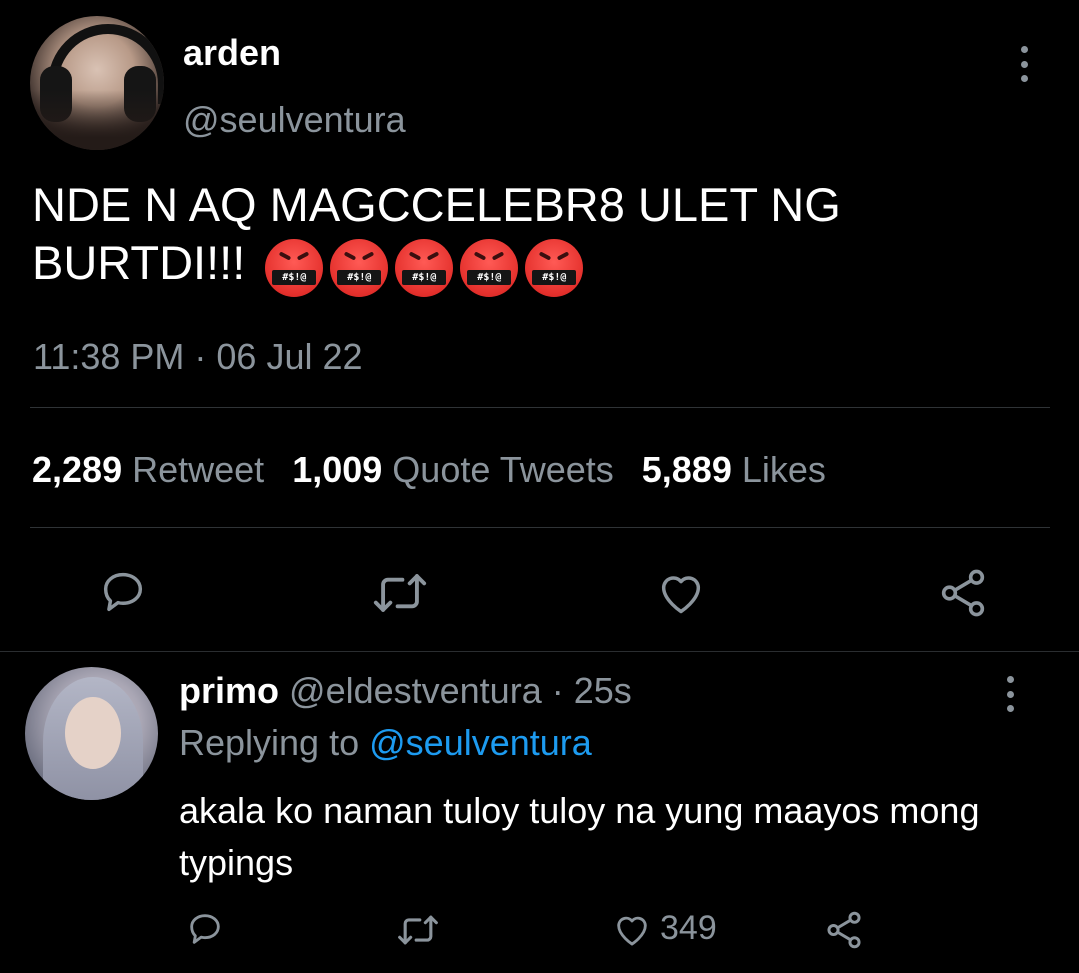 Image resolution: width=1079 pixels, height=973 pixels. I want to click on reply-header: primo @eldestventura · 25s, so click(405, 691).